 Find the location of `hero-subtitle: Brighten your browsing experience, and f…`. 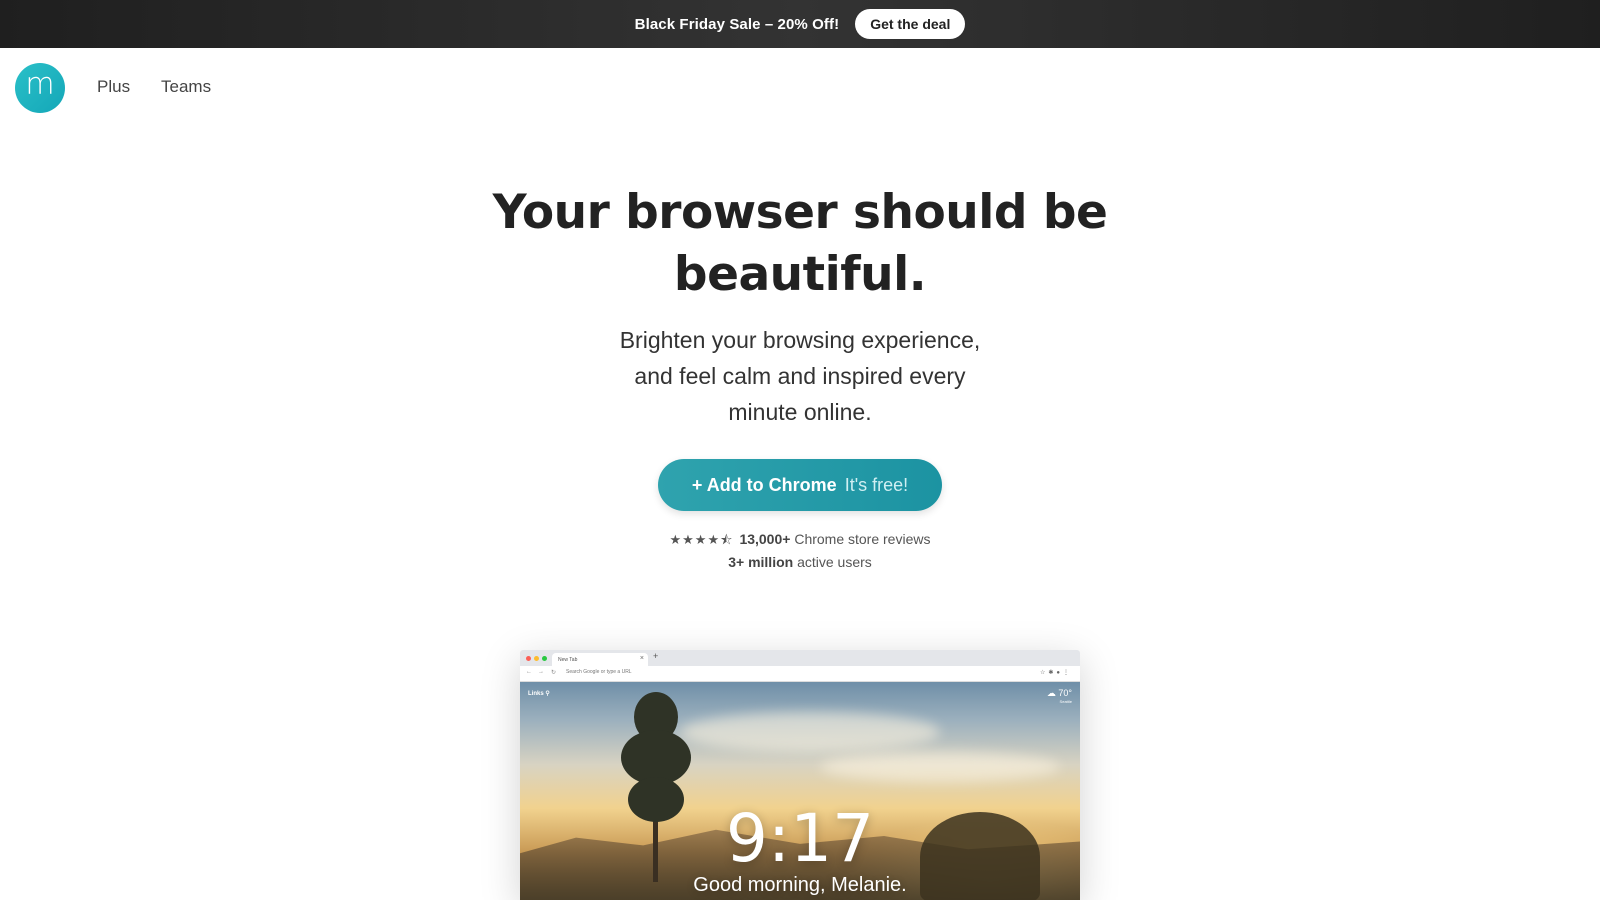

hero-subtitle: Brighten your browsing experience, and f… is located at coordinates (800, 376).